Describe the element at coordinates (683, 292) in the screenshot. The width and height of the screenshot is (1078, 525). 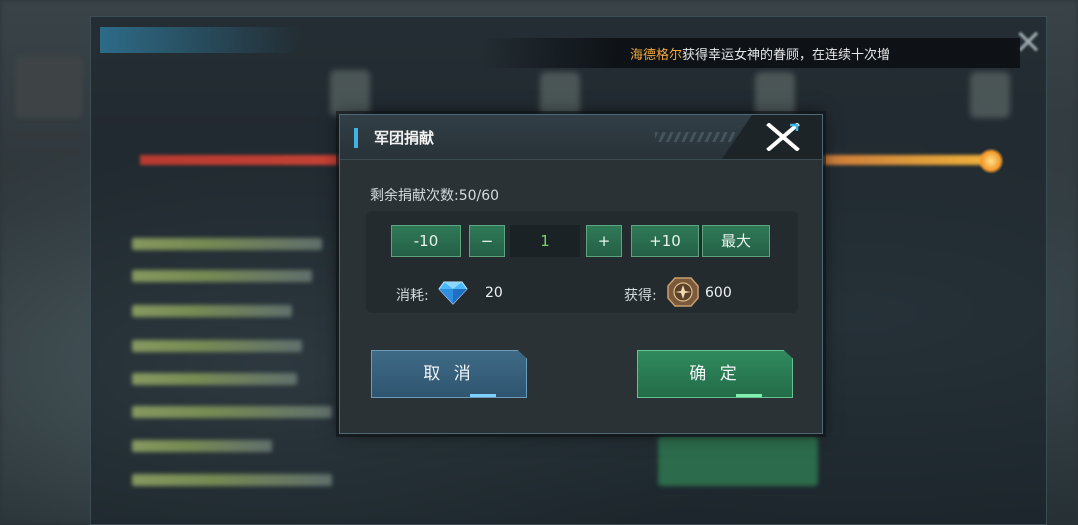
I see `medal-icon` at that location.